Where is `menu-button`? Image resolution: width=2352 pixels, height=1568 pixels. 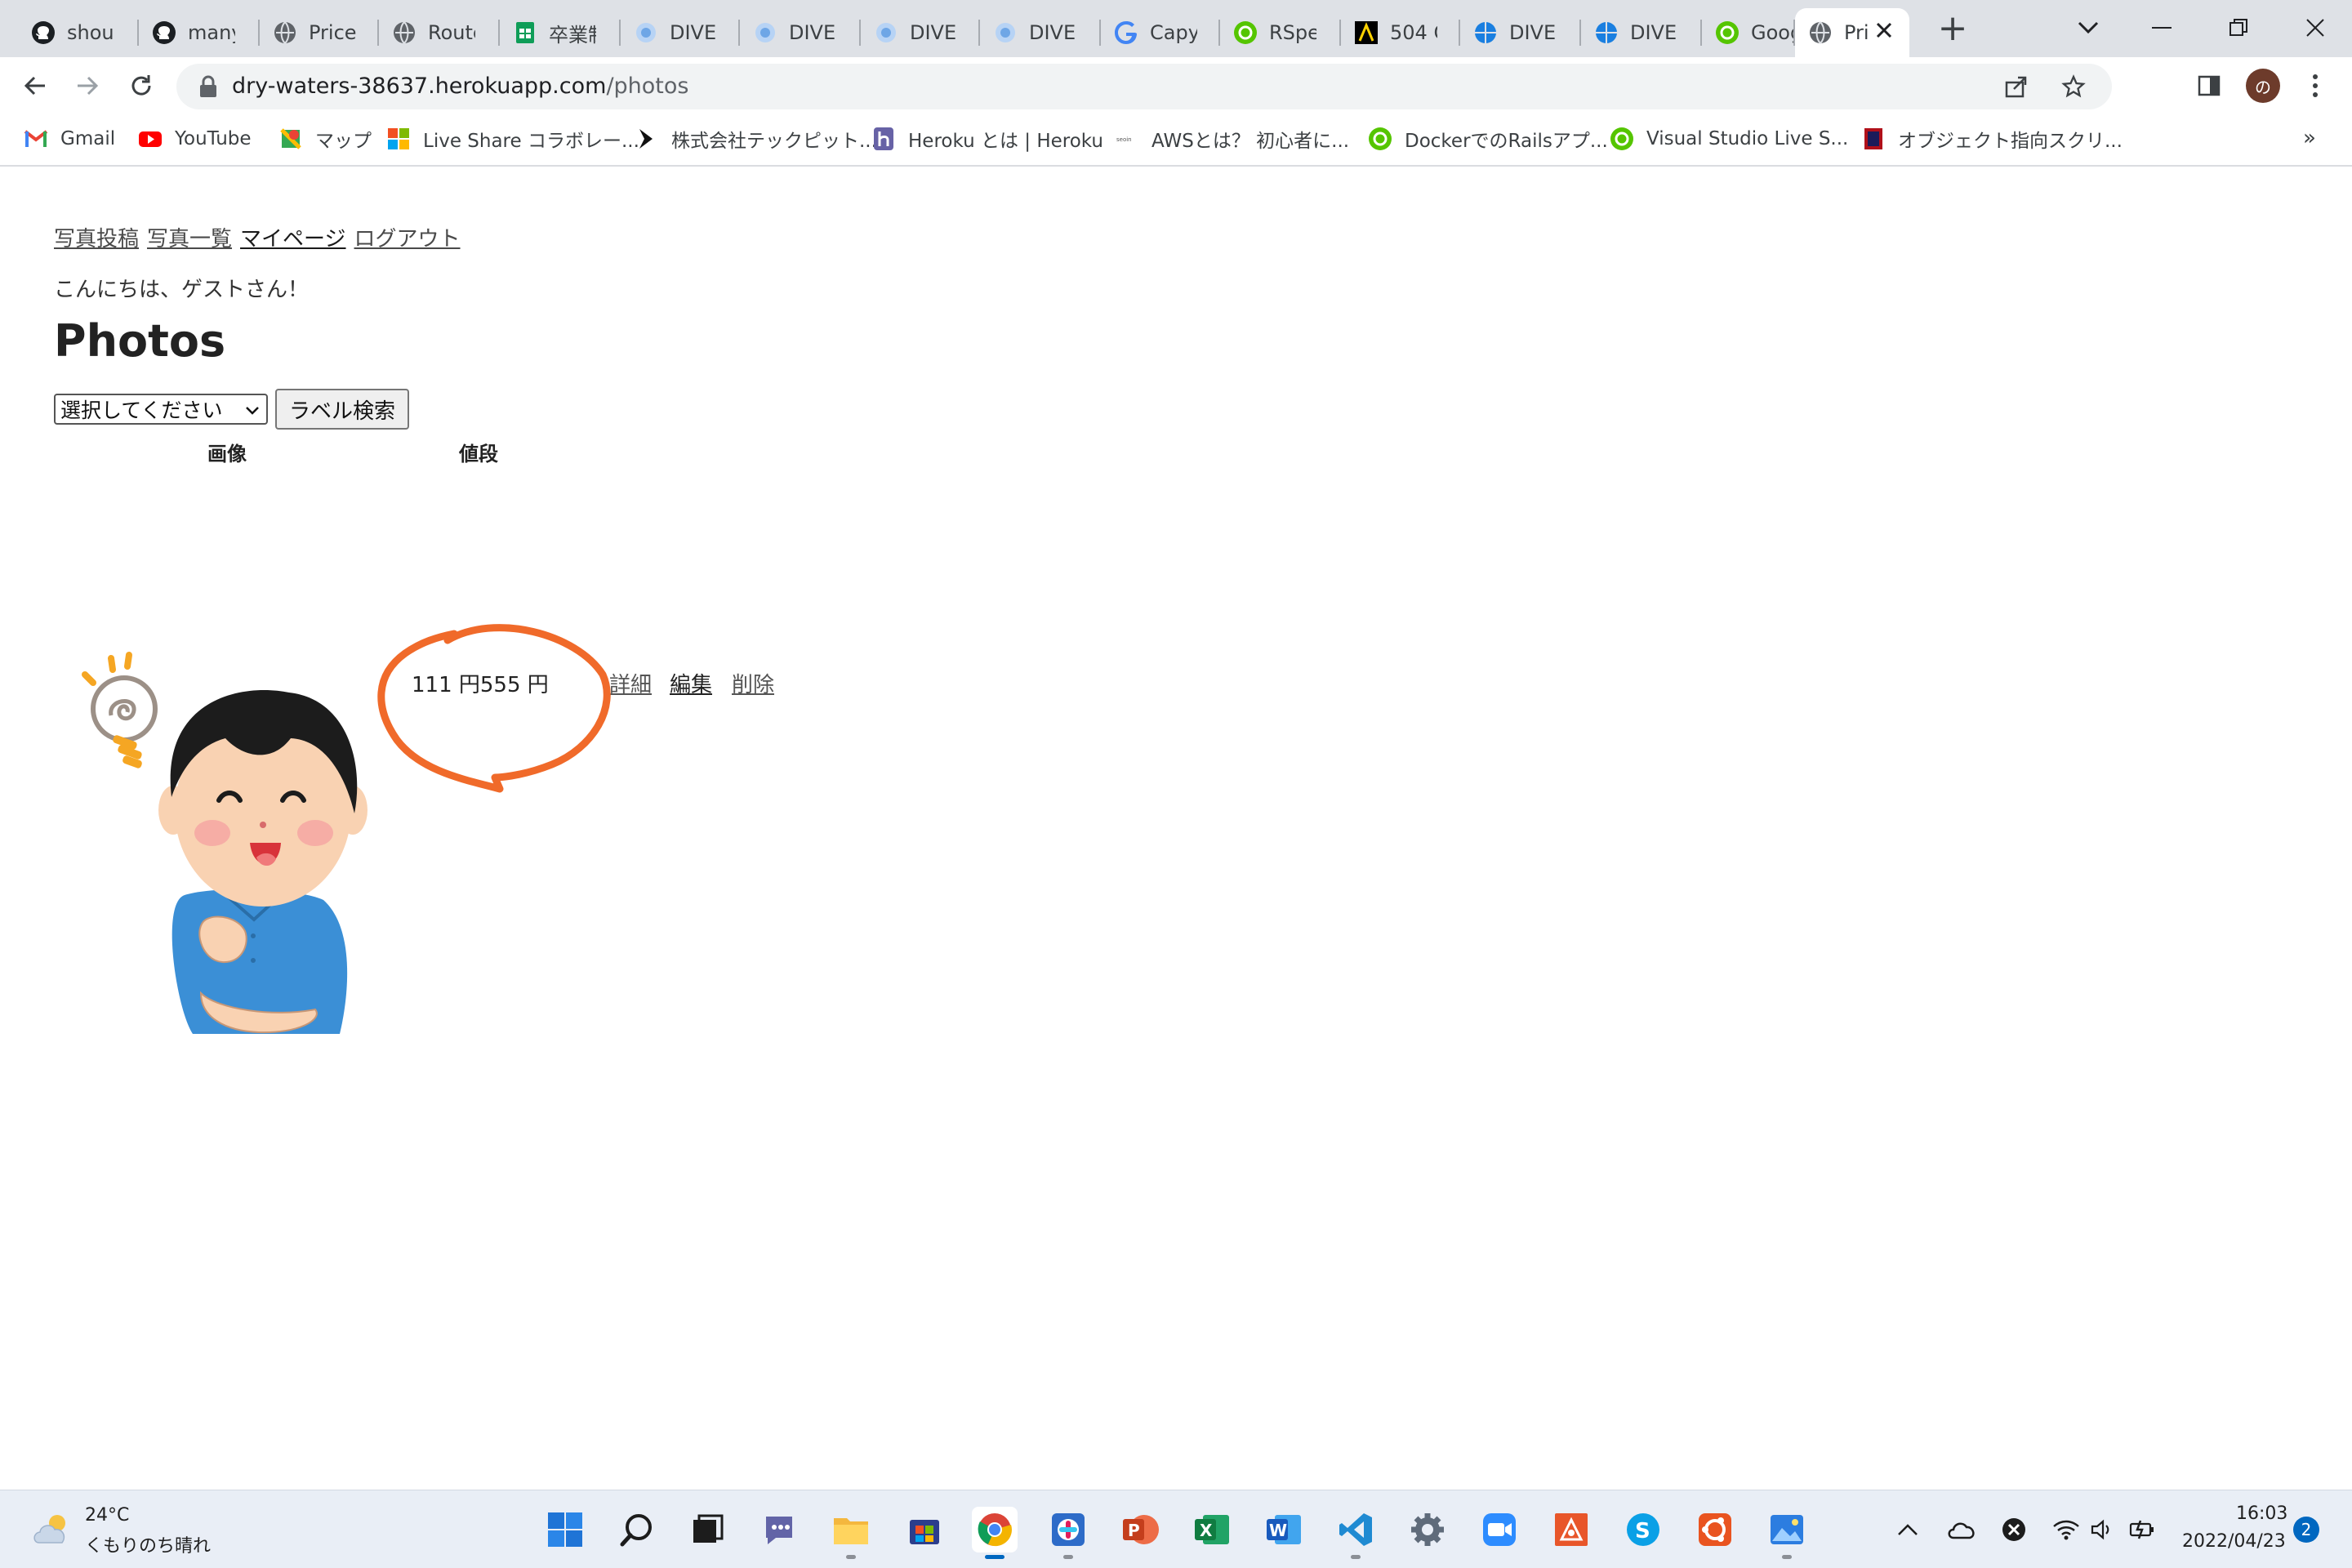 menu-button is located at coordinates (2315, 86).